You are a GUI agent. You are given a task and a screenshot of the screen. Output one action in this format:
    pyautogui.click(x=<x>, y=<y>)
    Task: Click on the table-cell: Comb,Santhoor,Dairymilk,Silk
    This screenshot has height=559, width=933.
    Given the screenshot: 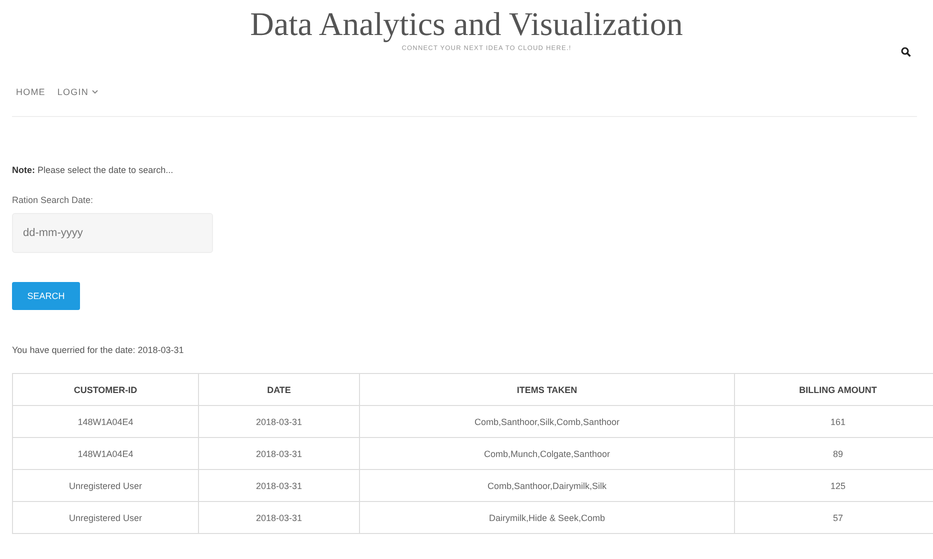 What is the action you would take?
    pyautogui.click(x=547, y=486)
    